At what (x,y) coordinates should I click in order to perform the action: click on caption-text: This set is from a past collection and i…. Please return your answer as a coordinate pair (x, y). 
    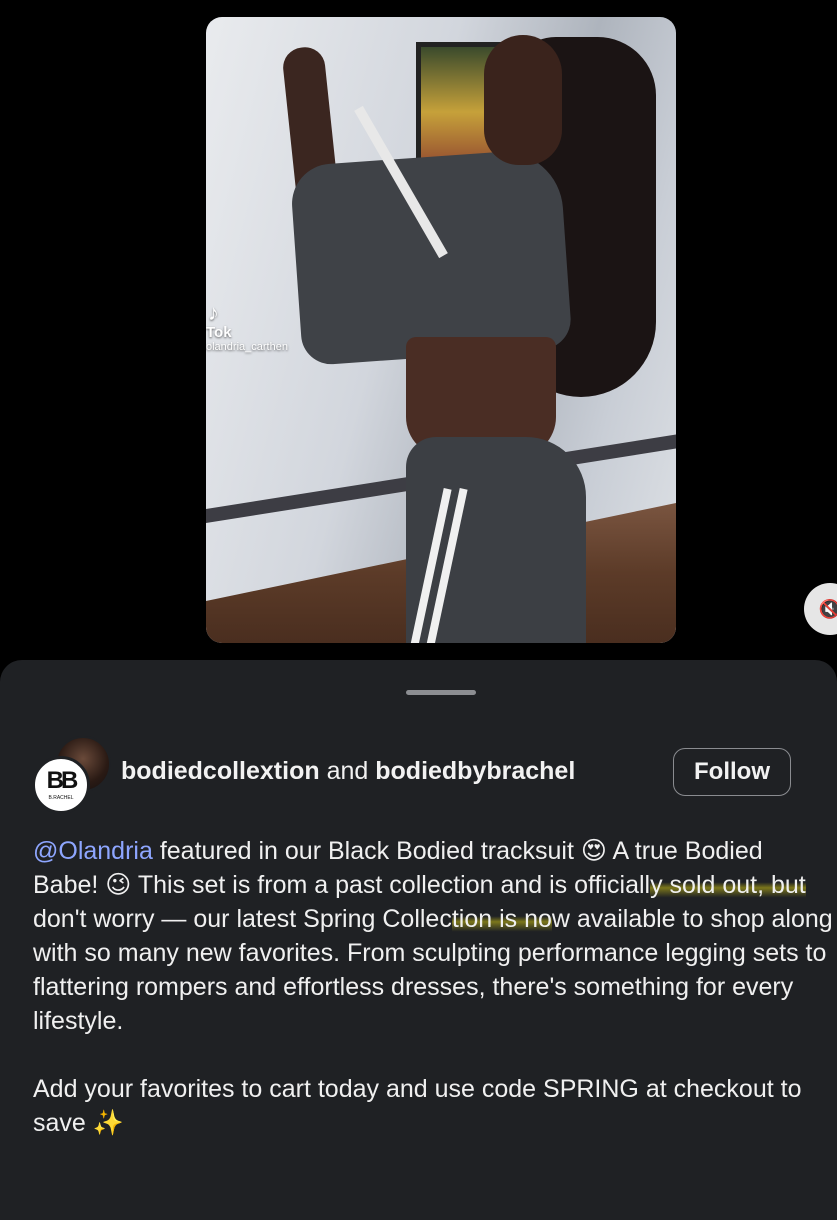
    Looking at the image, I should click on (391, 885).